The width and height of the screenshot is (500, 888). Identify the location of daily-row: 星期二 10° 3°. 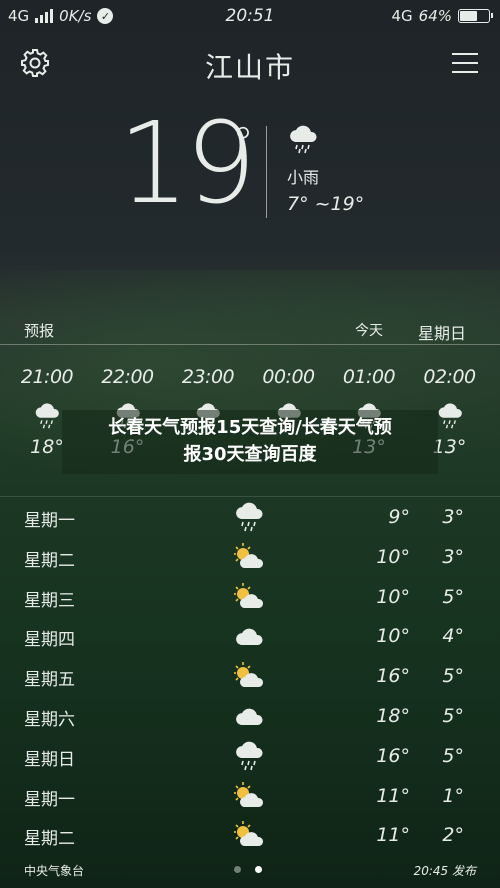
(250, 558).